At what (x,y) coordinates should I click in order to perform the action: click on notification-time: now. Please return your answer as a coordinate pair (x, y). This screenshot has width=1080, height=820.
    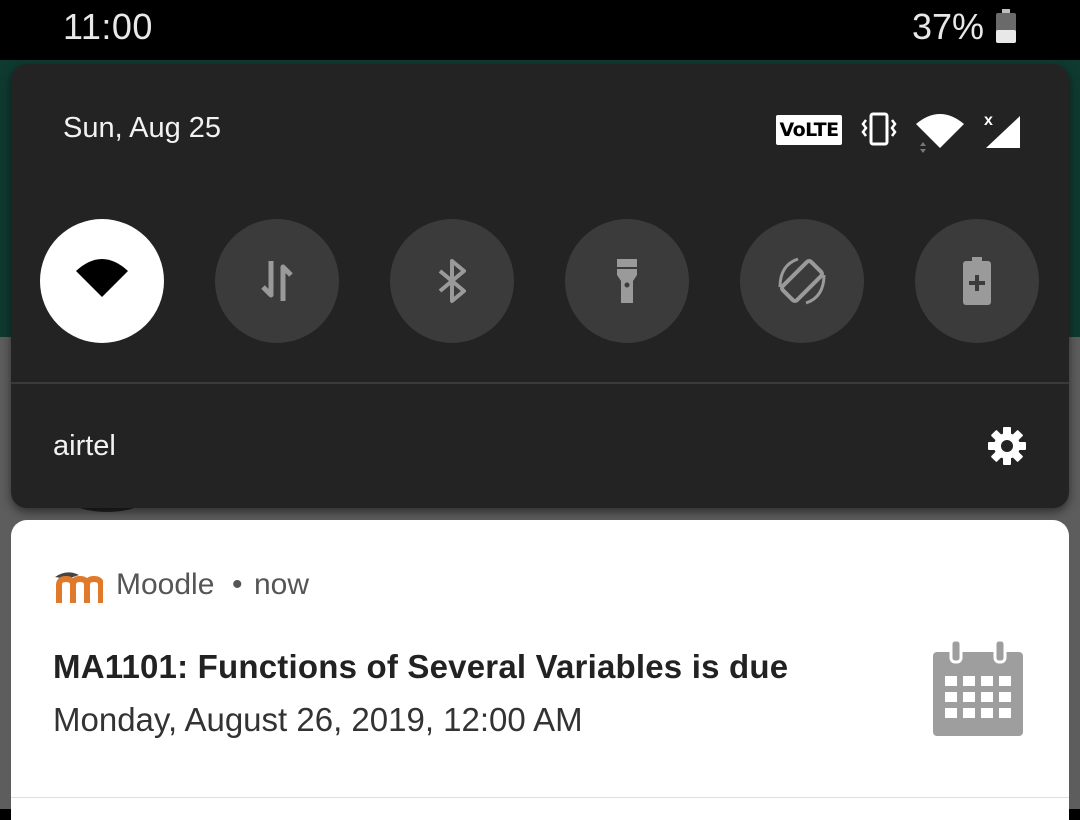
    Looking at the image, I should click on (282, 584).